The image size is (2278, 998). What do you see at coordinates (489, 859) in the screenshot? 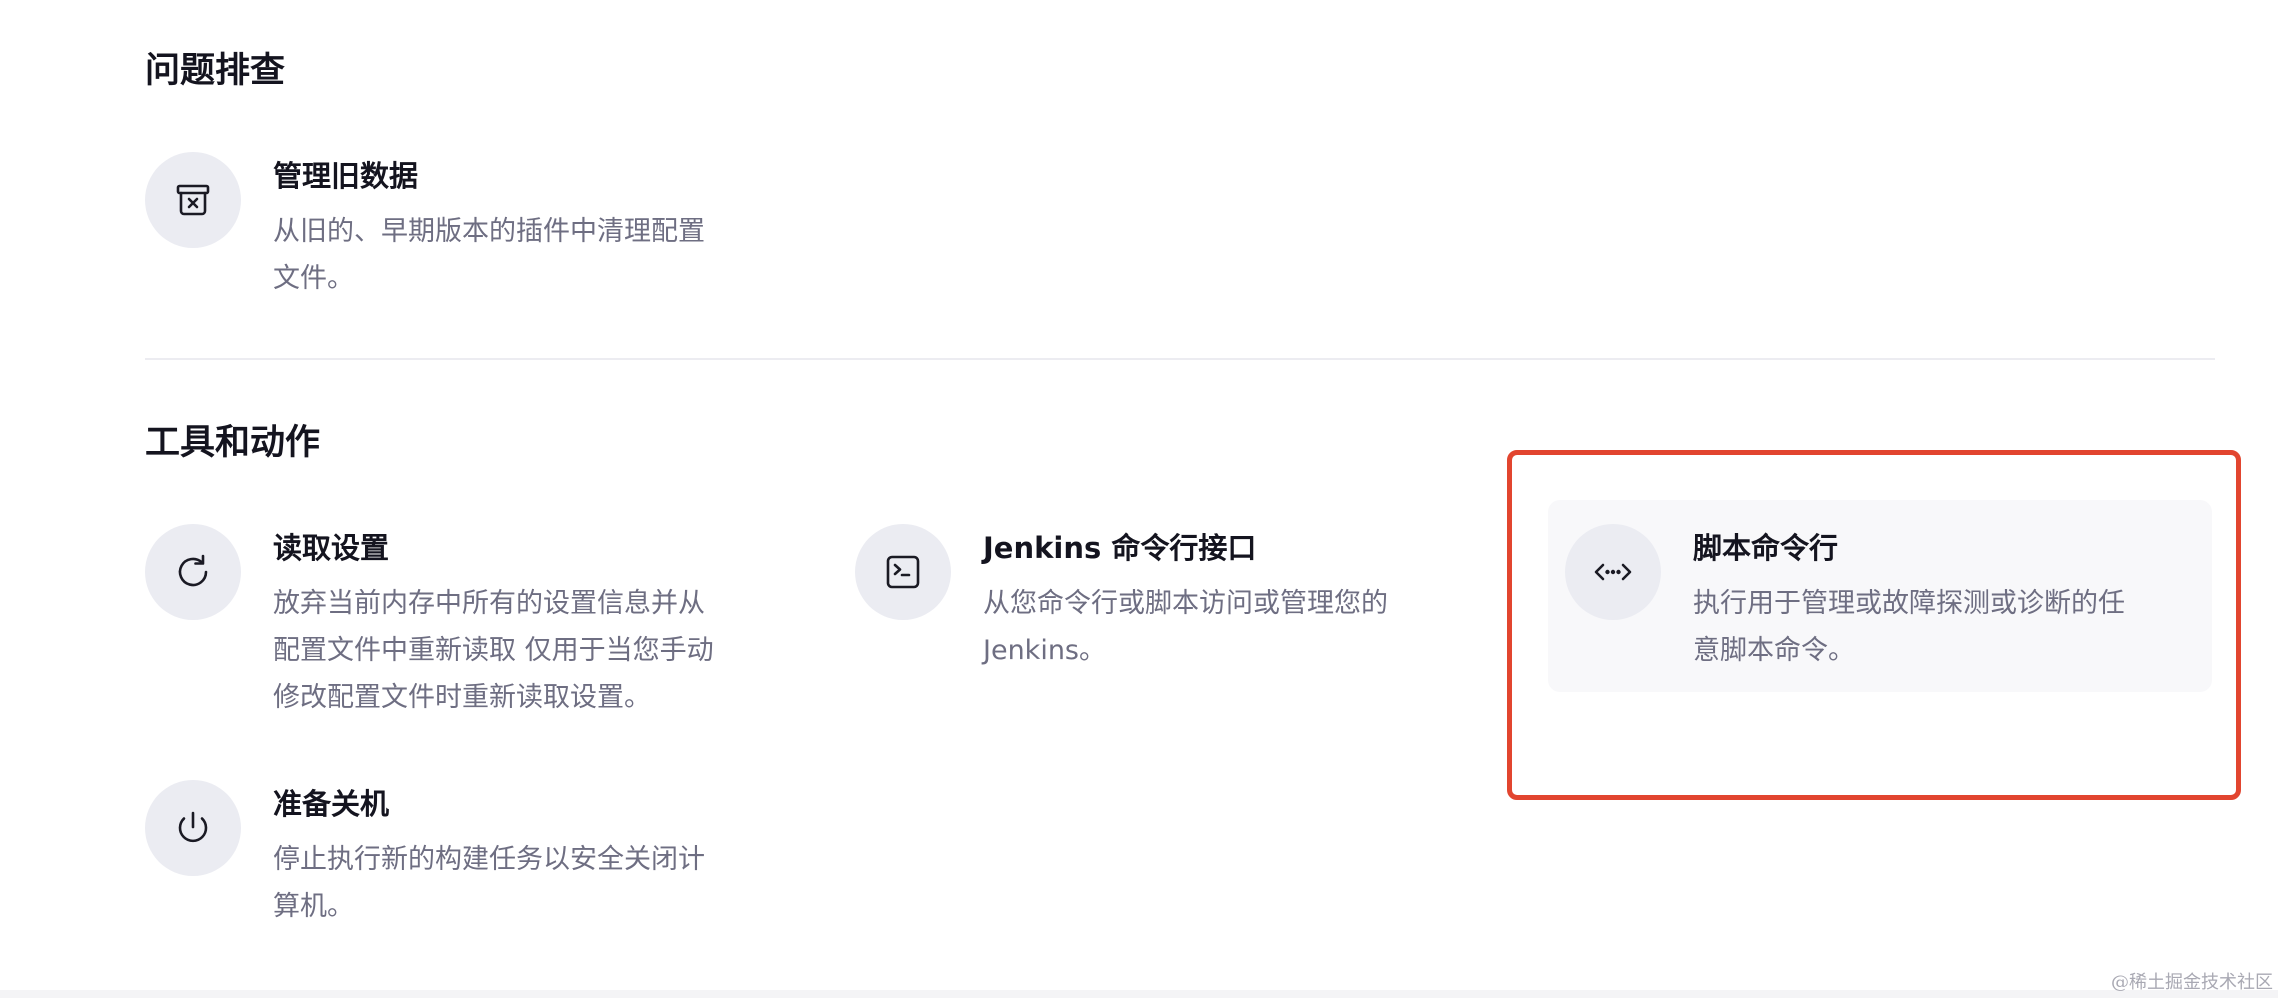
I see `item-description-line: 停止执行新的构建任务以安全关闭计` at bounding box center [489, 859].